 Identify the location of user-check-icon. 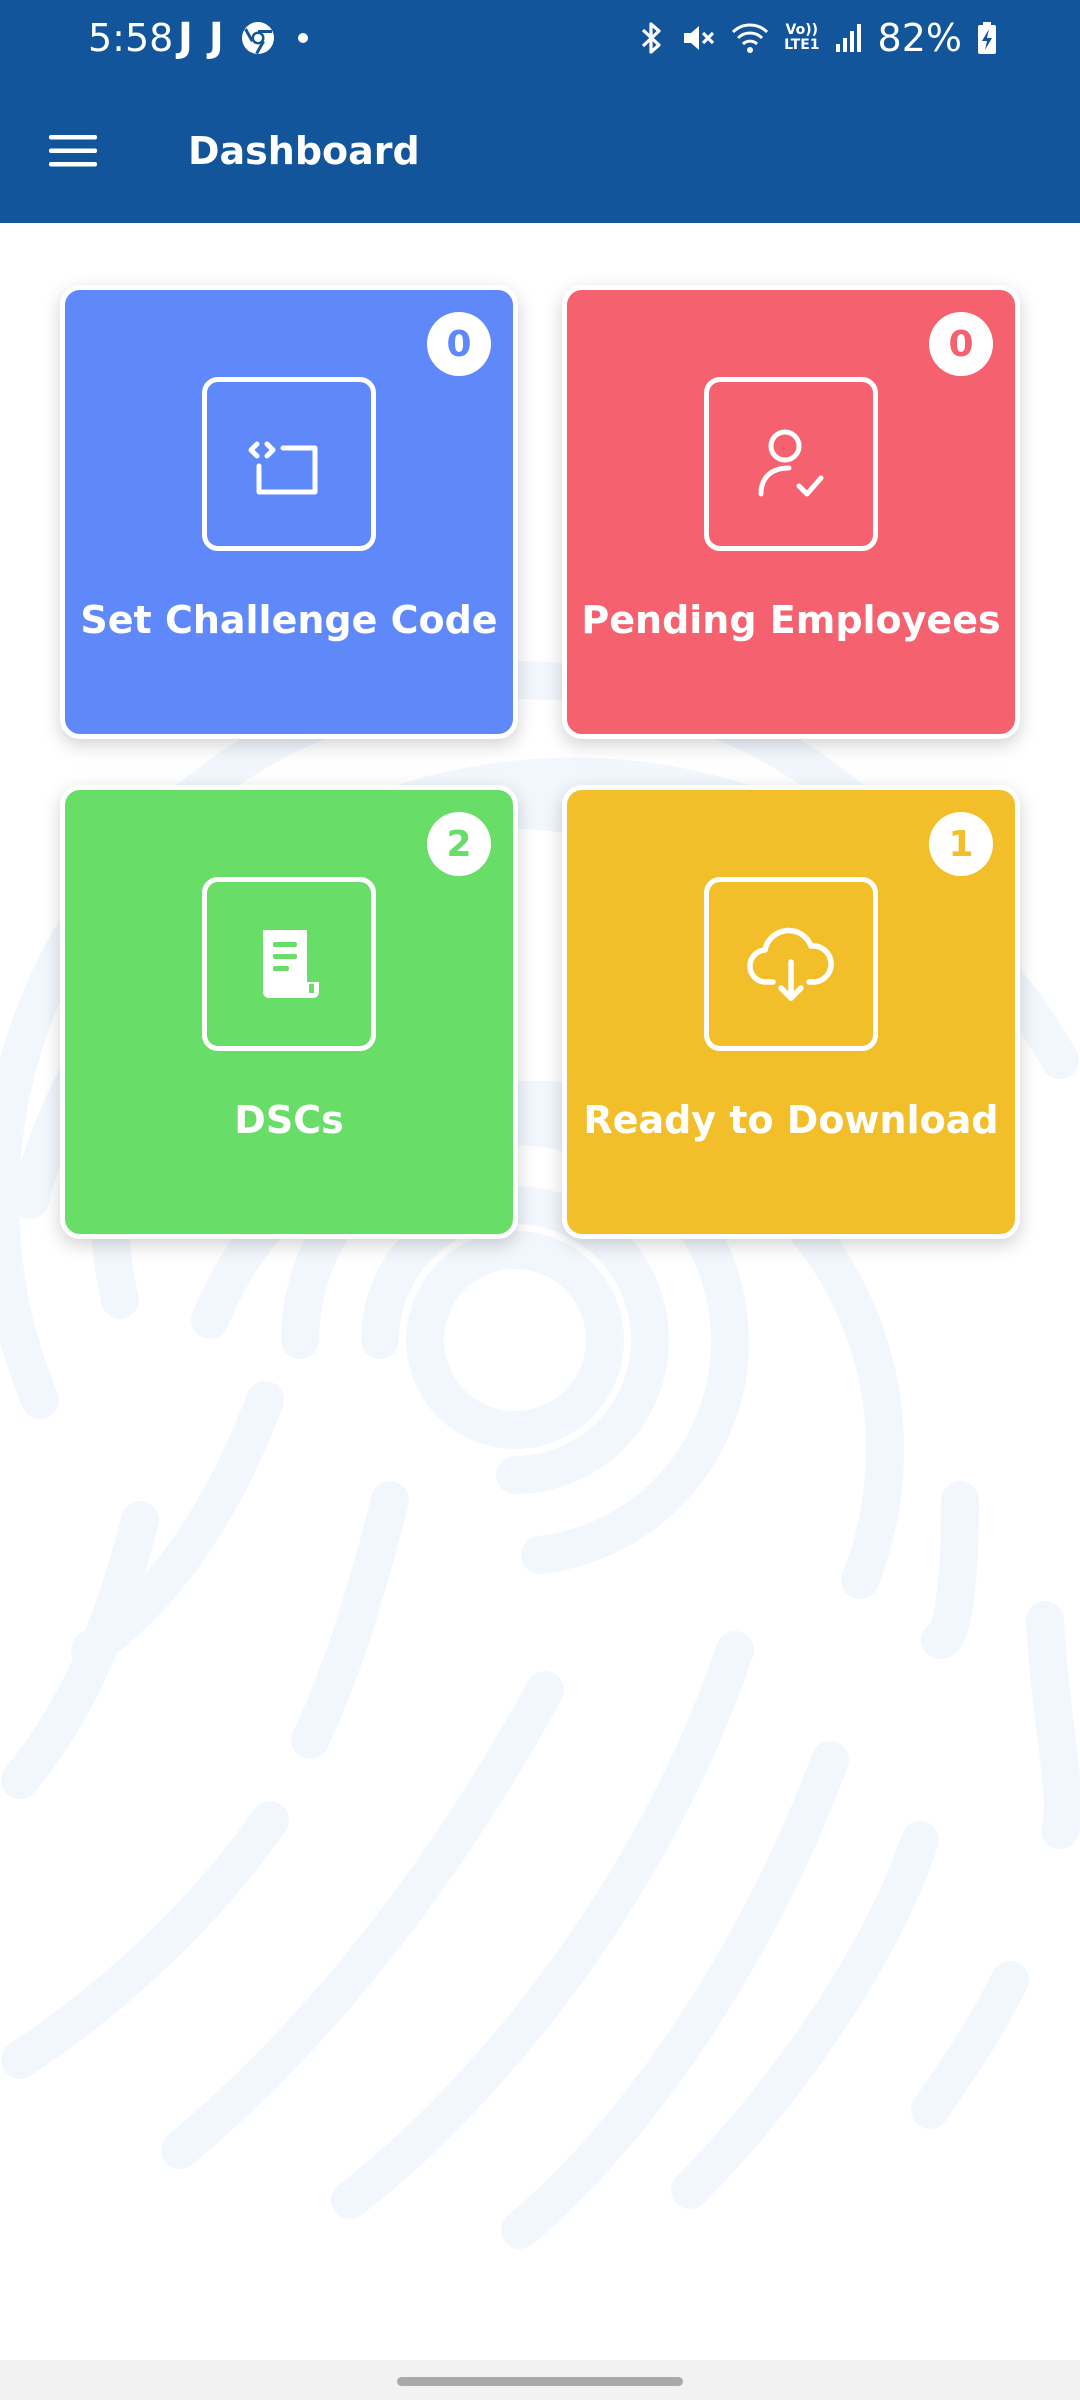
(791, 463).